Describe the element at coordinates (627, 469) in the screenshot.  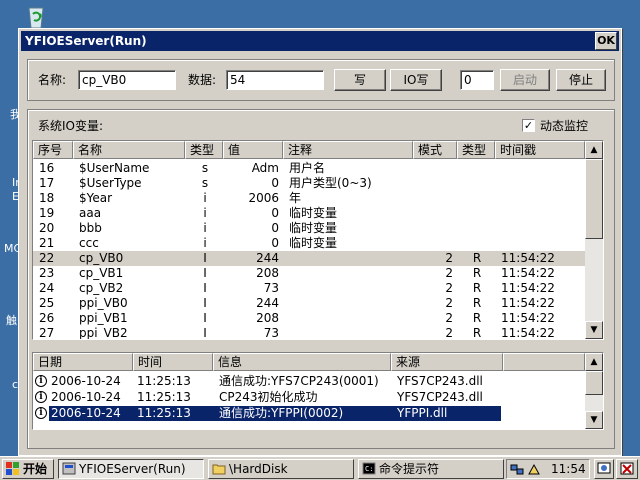
I see `taskbar-close-button` at that location.